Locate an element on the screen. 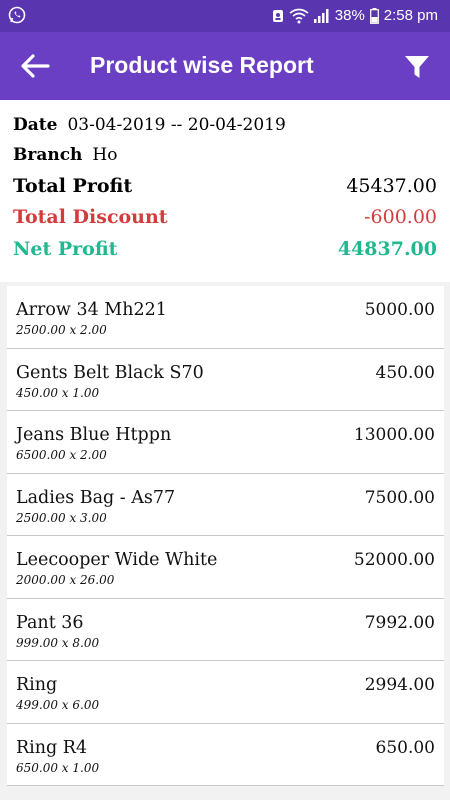 This screenshot has width=450, height=800. filter-icon is located at coordinates (417, 67).